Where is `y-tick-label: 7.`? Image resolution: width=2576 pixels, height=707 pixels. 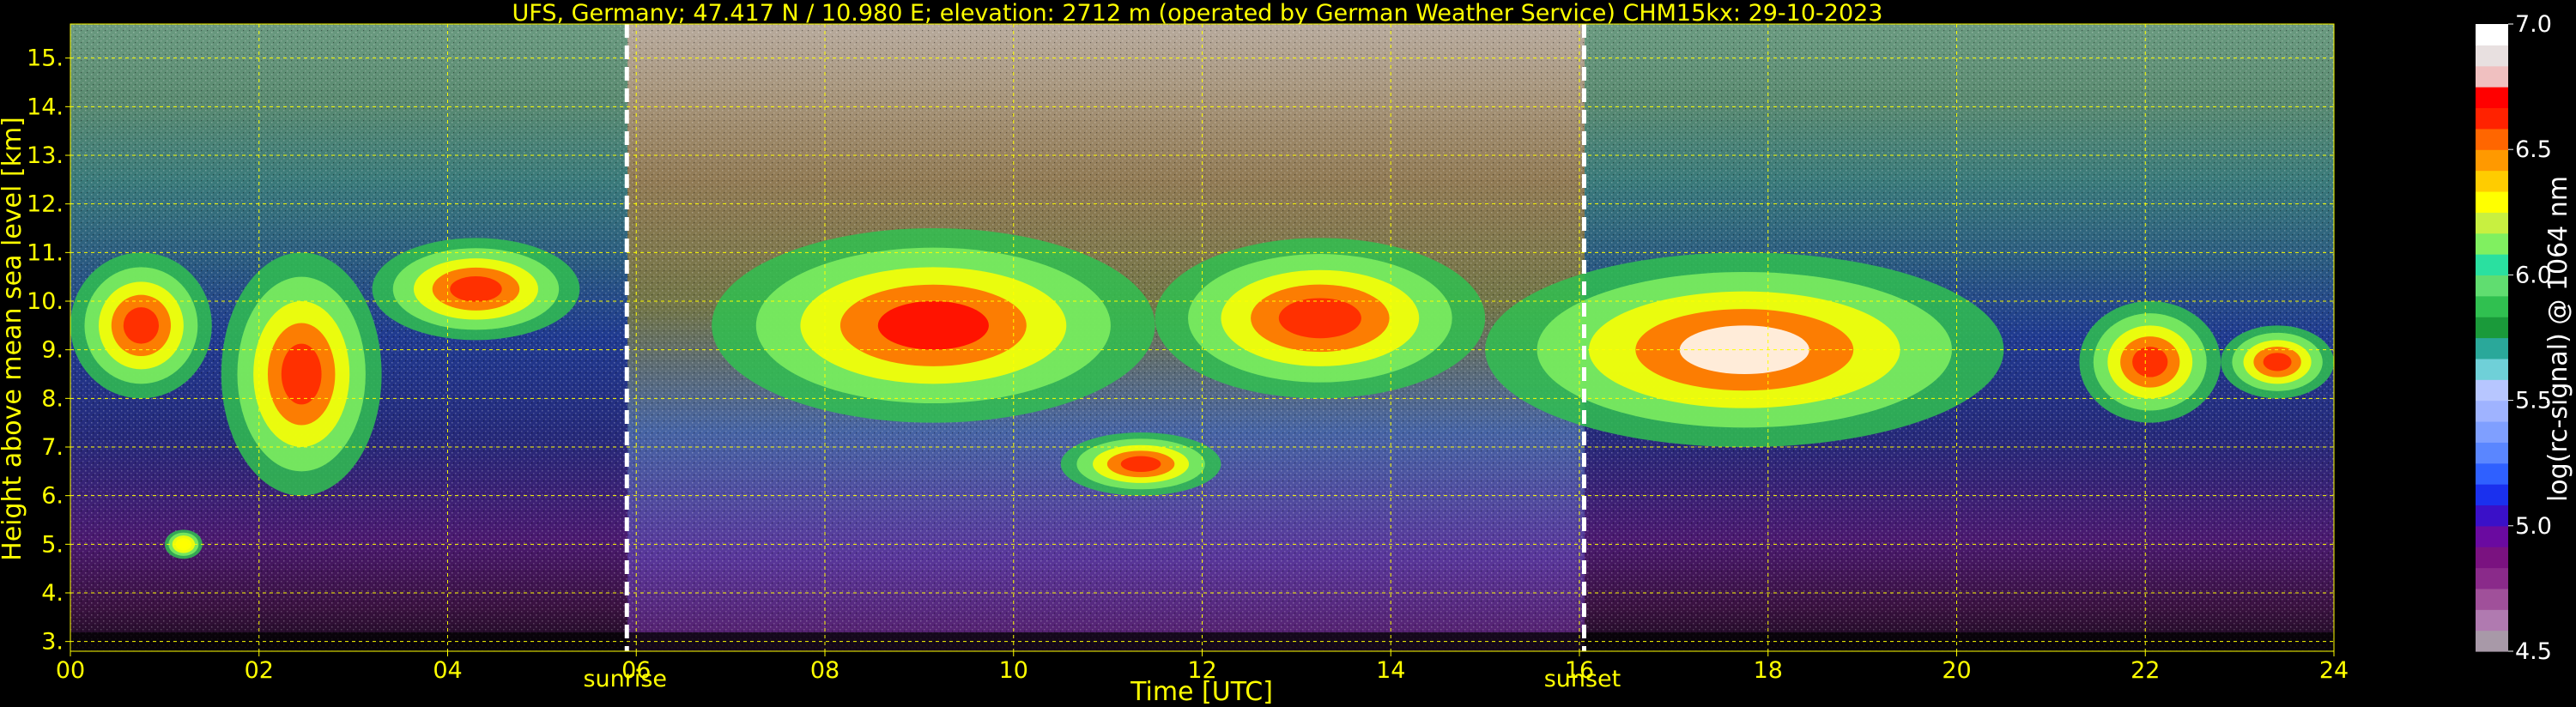 y-tick-label: 7. is located at coordinates (52, 447).